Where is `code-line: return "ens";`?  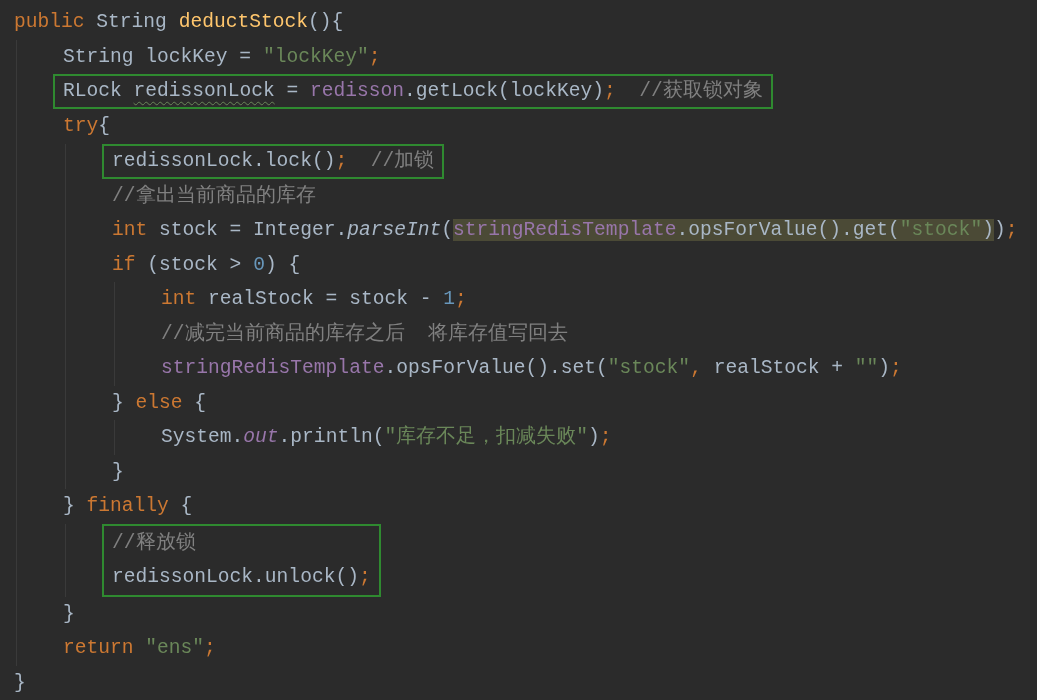
code-line: return "ens"; is located at coordinates (140, 648).